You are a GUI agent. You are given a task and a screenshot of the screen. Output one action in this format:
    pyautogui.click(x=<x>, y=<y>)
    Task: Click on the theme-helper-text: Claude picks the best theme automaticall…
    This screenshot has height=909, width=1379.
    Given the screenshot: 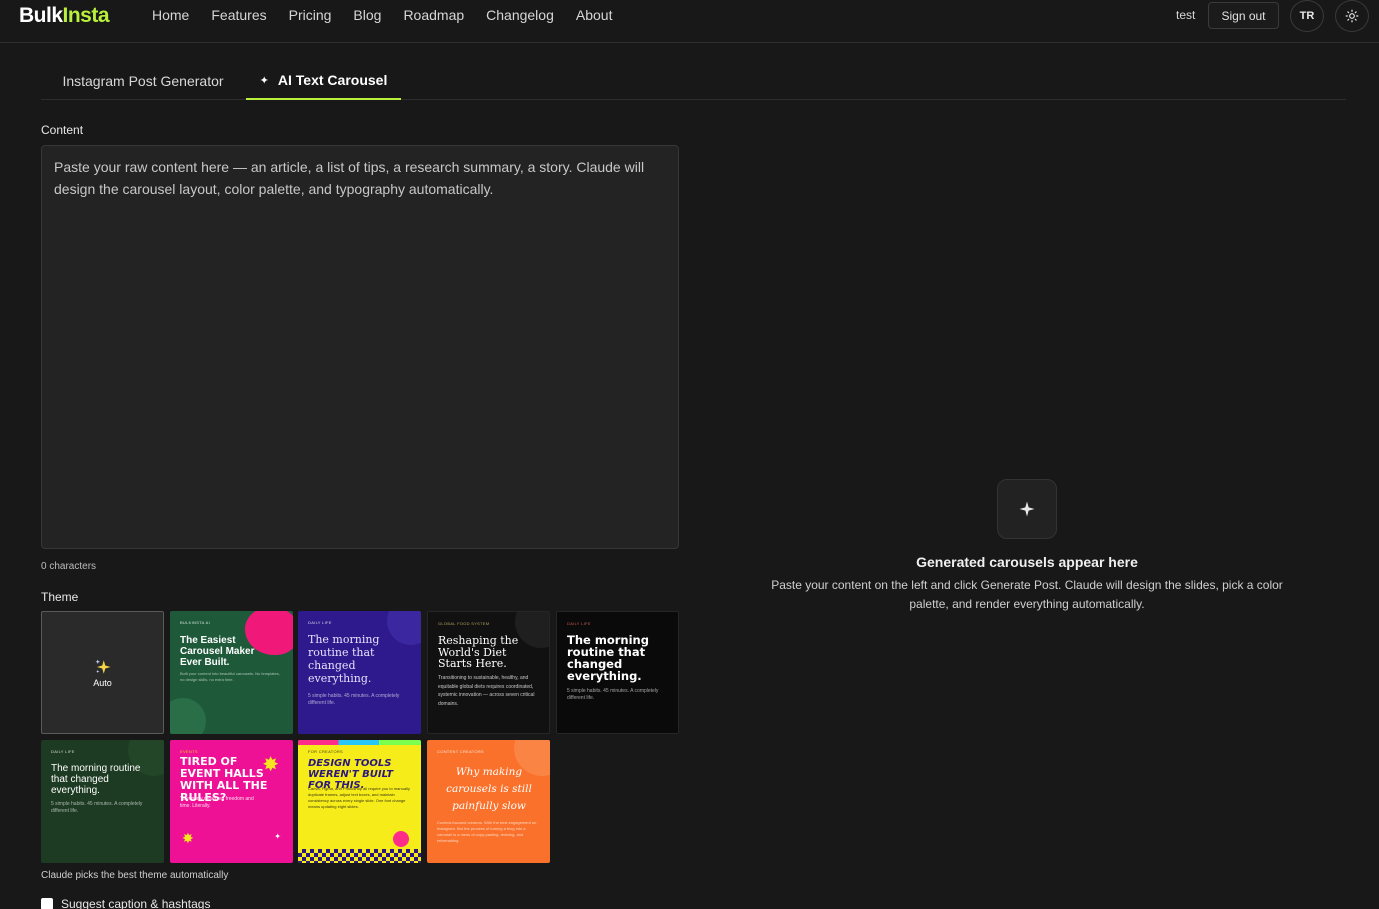 What is the action you would take?
    pyautogui.click(x=135, y=875)
    